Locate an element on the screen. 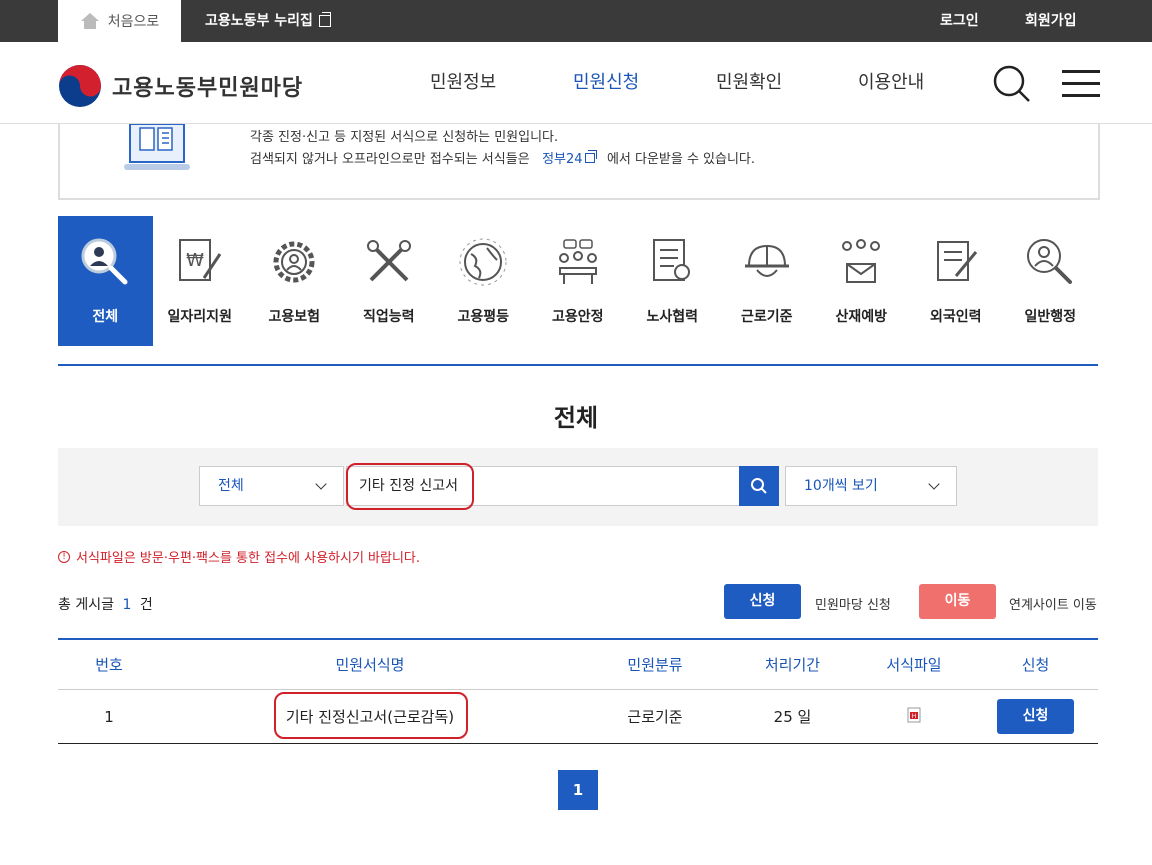 The image size is (1152, 865). total-suffix: 건 is located at coordinates (146, 605).